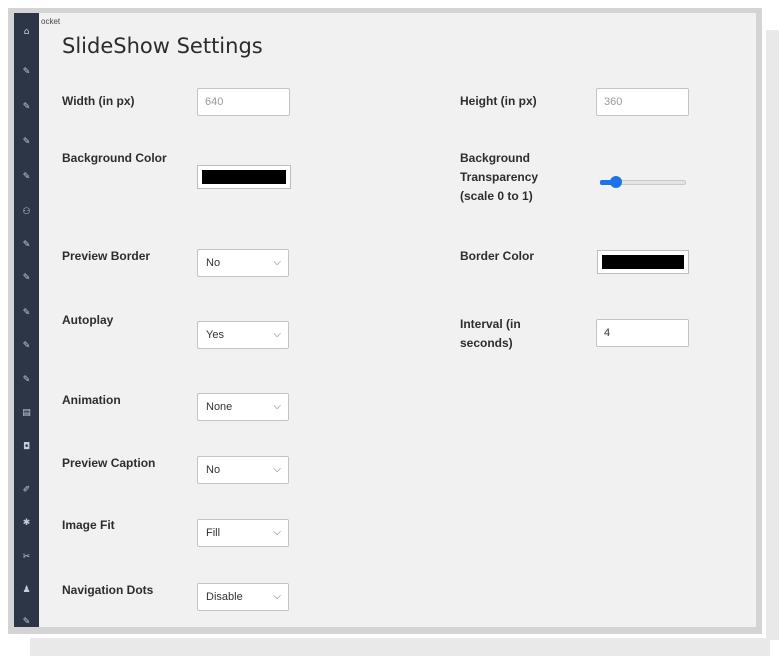 Image resolution: width=779 pixels, height=656 pixels. Describe the element at coordinates (497, 256) in the screenshot. I see `border-color-label: Border Color` at that location.